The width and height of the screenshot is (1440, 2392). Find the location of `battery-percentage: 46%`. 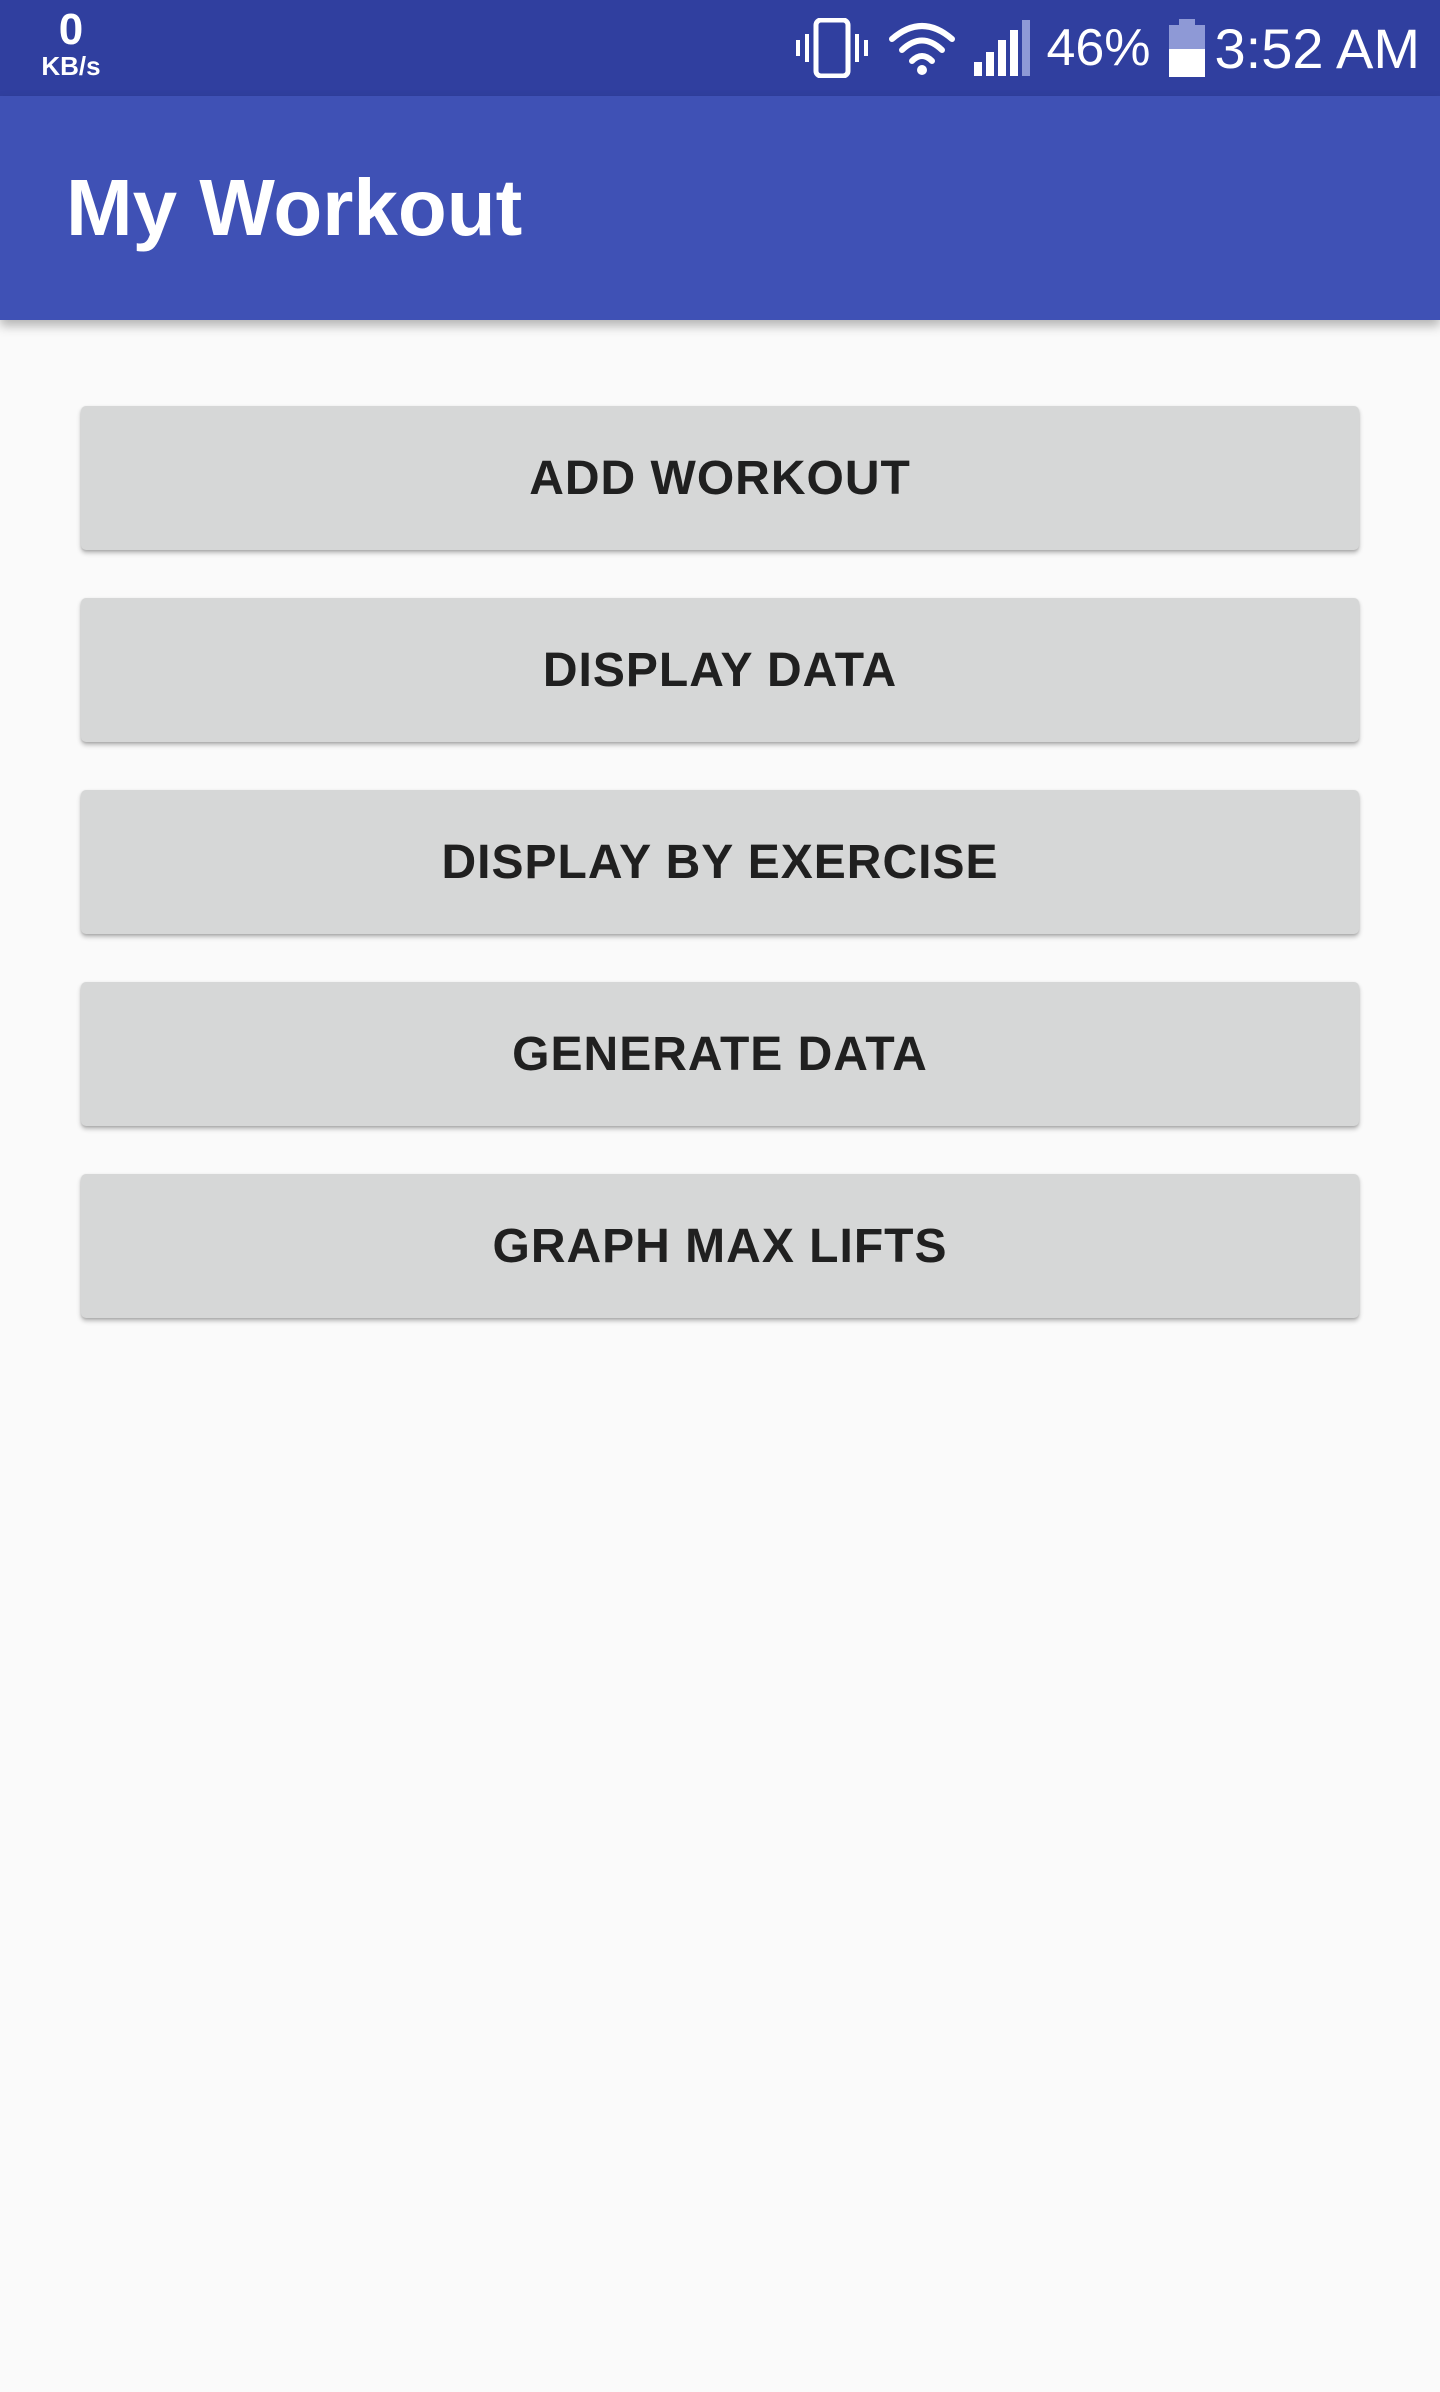

battery-percentage: 46% is located at coordinates (1098, 48).